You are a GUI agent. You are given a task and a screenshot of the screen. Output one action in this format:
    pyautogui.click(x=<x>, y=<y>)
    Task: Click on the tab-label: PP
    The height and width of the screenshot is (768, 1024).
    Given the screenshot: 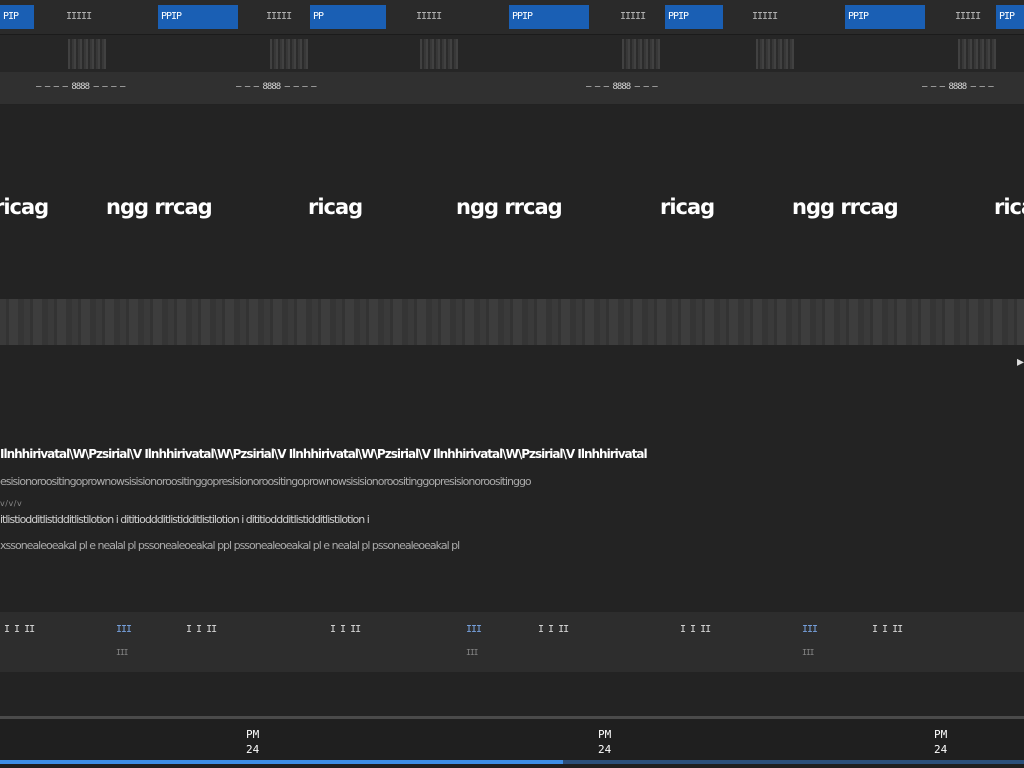 What is the action you would take?
    pyautogui.click(x=348, y=17)
    